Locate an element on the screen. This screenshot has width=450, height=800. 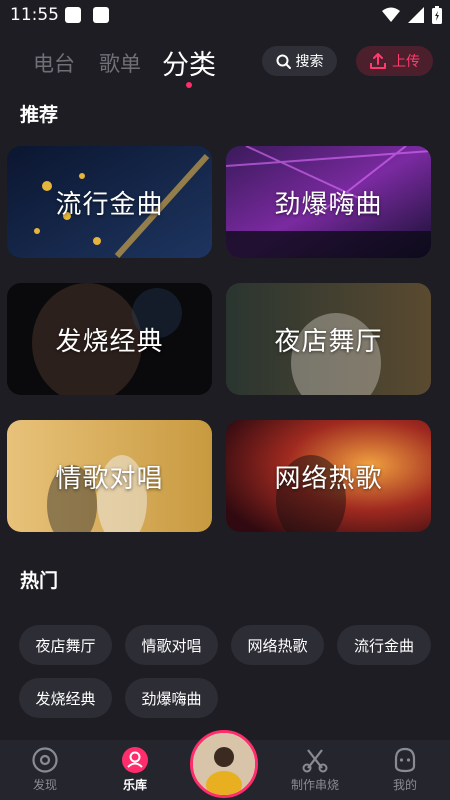
card-label: 夜店舞厅 is located at coordinates (328, 341).